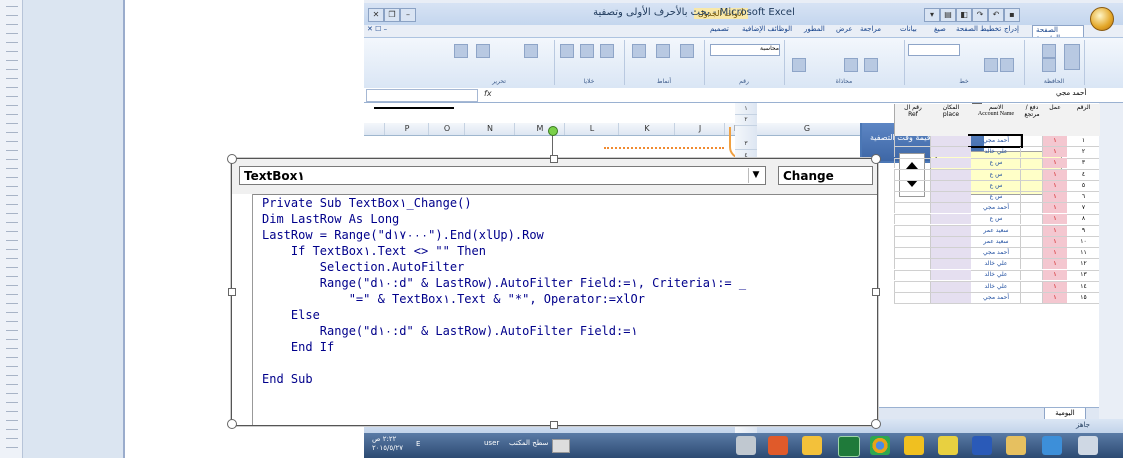 The image size is (1123, 458). What do you see at coordinates (587, 51) in the screenshot?
I see `delete-cells-icon` at bounding box center [587, 51].